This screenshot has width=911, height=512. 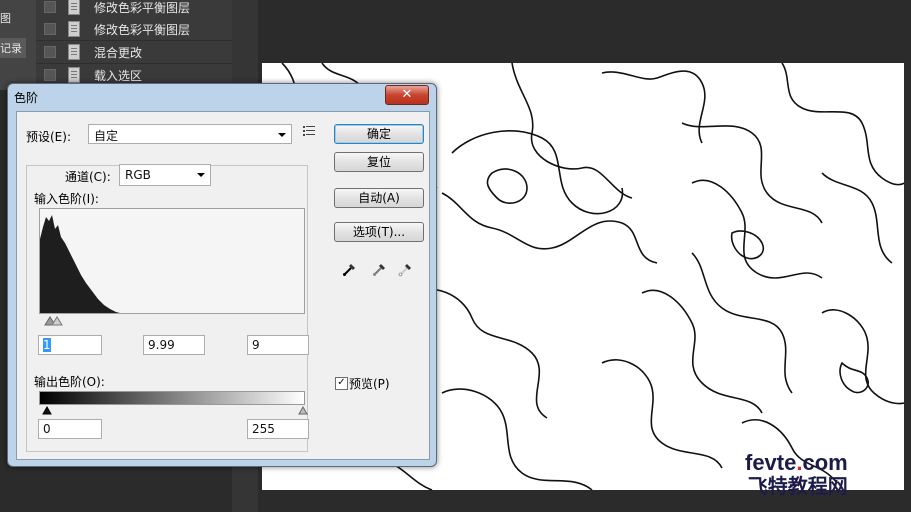 I want to click on preview-checkbox: ✓, so click(x=341, y=383).